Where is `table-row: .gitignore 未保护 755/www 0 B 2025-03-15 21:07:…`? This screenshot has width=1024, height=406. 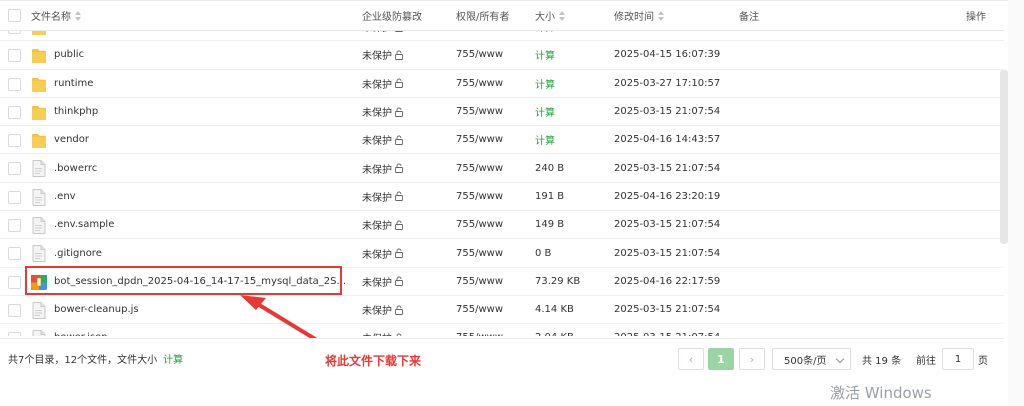
table-row: .gitignore 未保护 755/www 0 B 2025-03-15 21:07:… is located at coordinates (502, 253).